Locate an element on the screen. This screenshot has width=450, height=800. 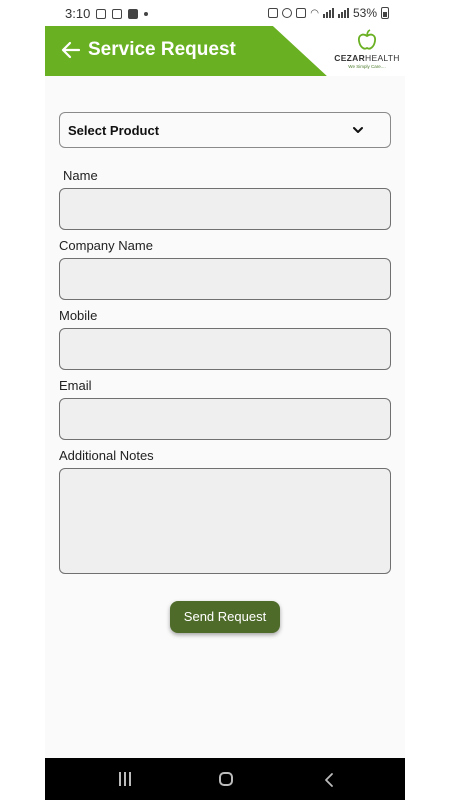
wifi-icon: ◠ is located at coordinates (314, 13).